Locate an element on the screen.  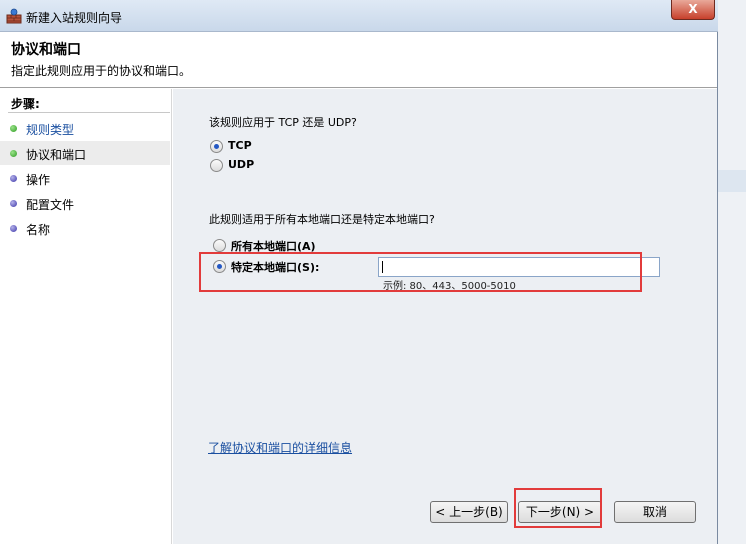
sidebar-item-protocol-ports: 协议和端口 is located at coordinates (85, 153).